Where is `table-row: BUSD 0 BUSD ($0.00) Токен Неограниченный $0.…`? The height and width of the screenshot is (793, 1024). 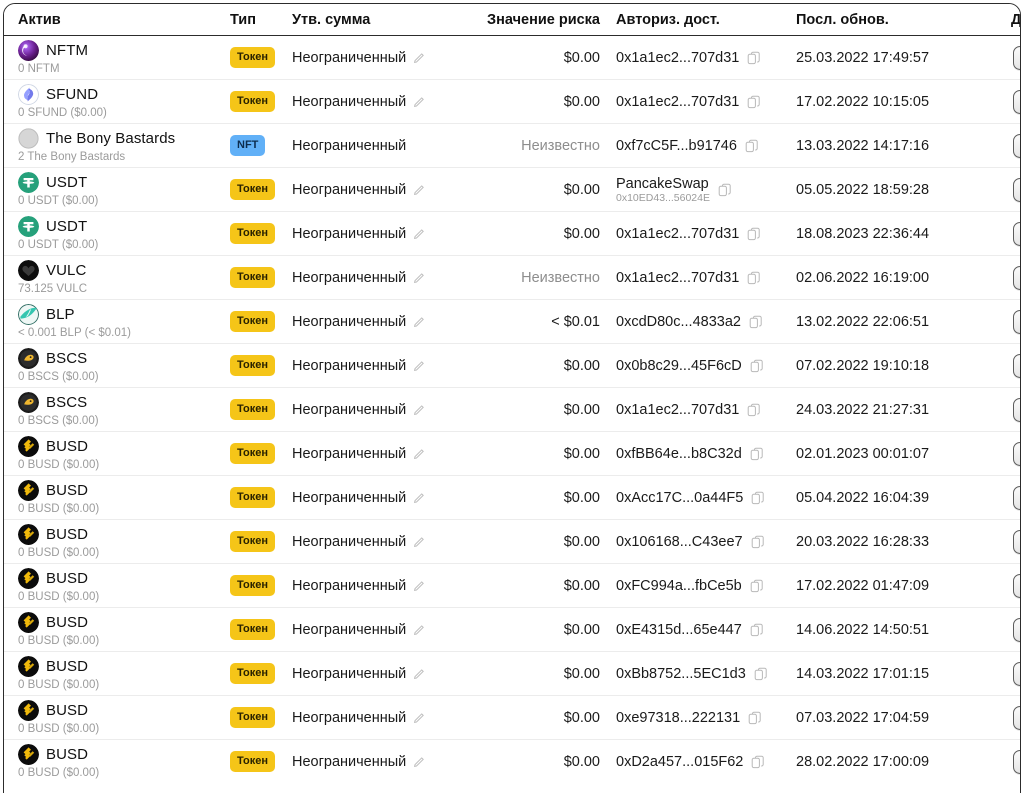
table-row: BUSD 0 BUSD ($0.00) Токен Неограниченный $0.… is located at coordinates (512, 585).